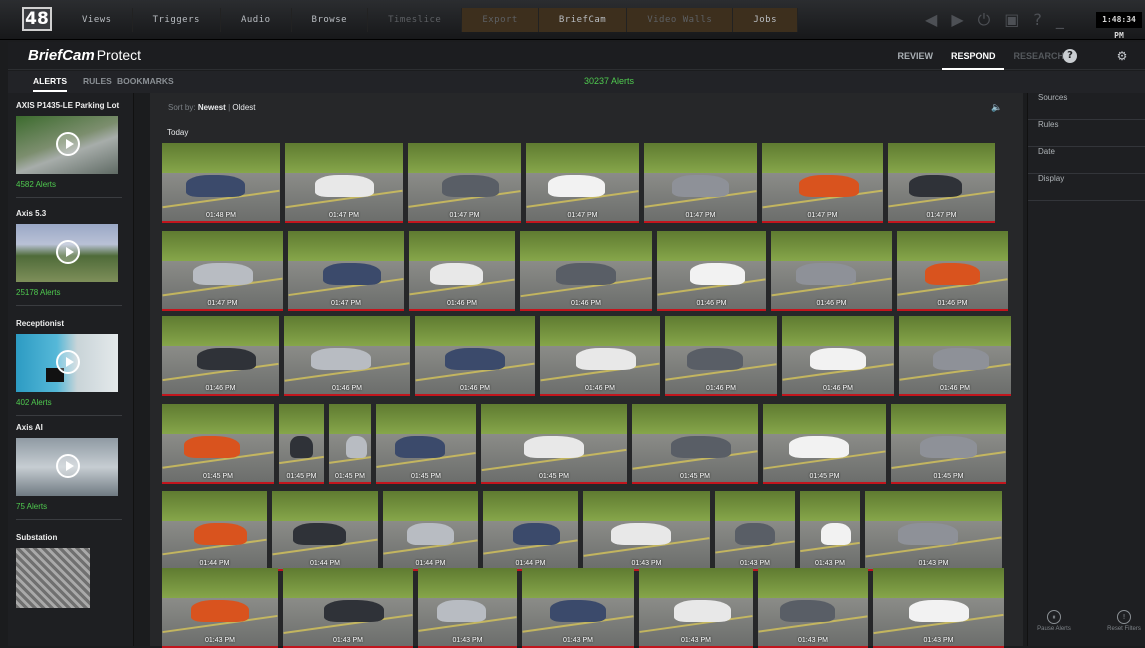 Image resolution: width=1145 pixels, height=648 pixels. What do you see at coordinates (1011, 20) in the screenshot?
I see `layout-icon: ▣` at bounding box center [1011, 20].